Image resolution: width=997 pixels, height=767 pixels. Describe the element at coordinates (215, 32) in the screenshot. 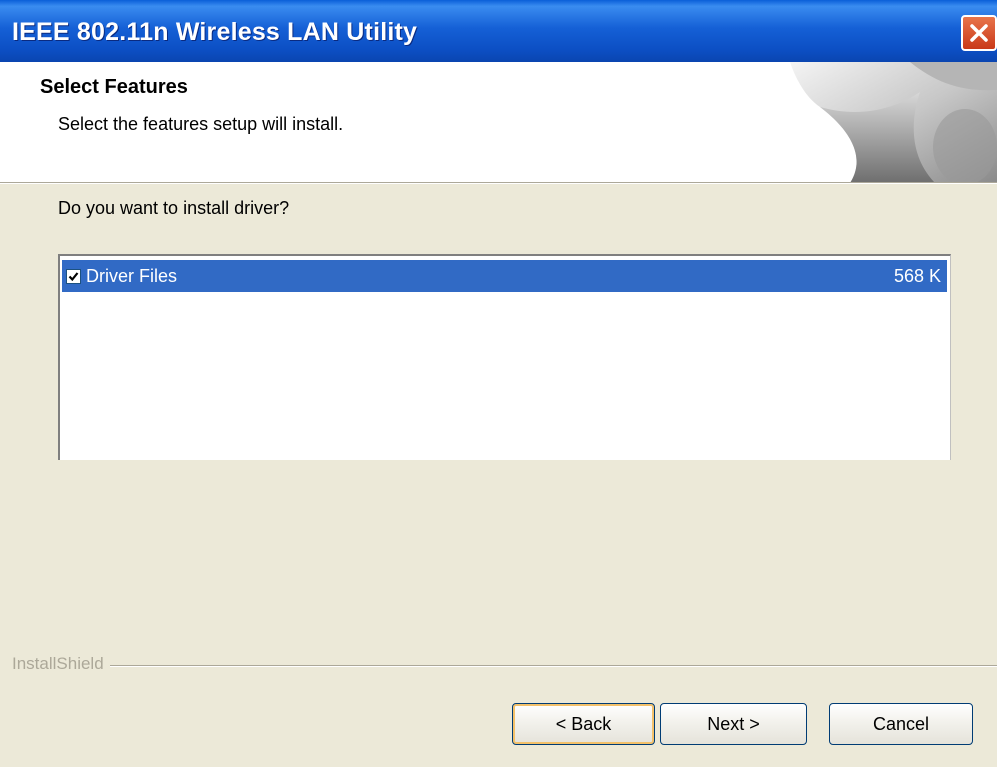

I see `window-title: IEEE 802.11n Wireless LAN Utility` at that location.